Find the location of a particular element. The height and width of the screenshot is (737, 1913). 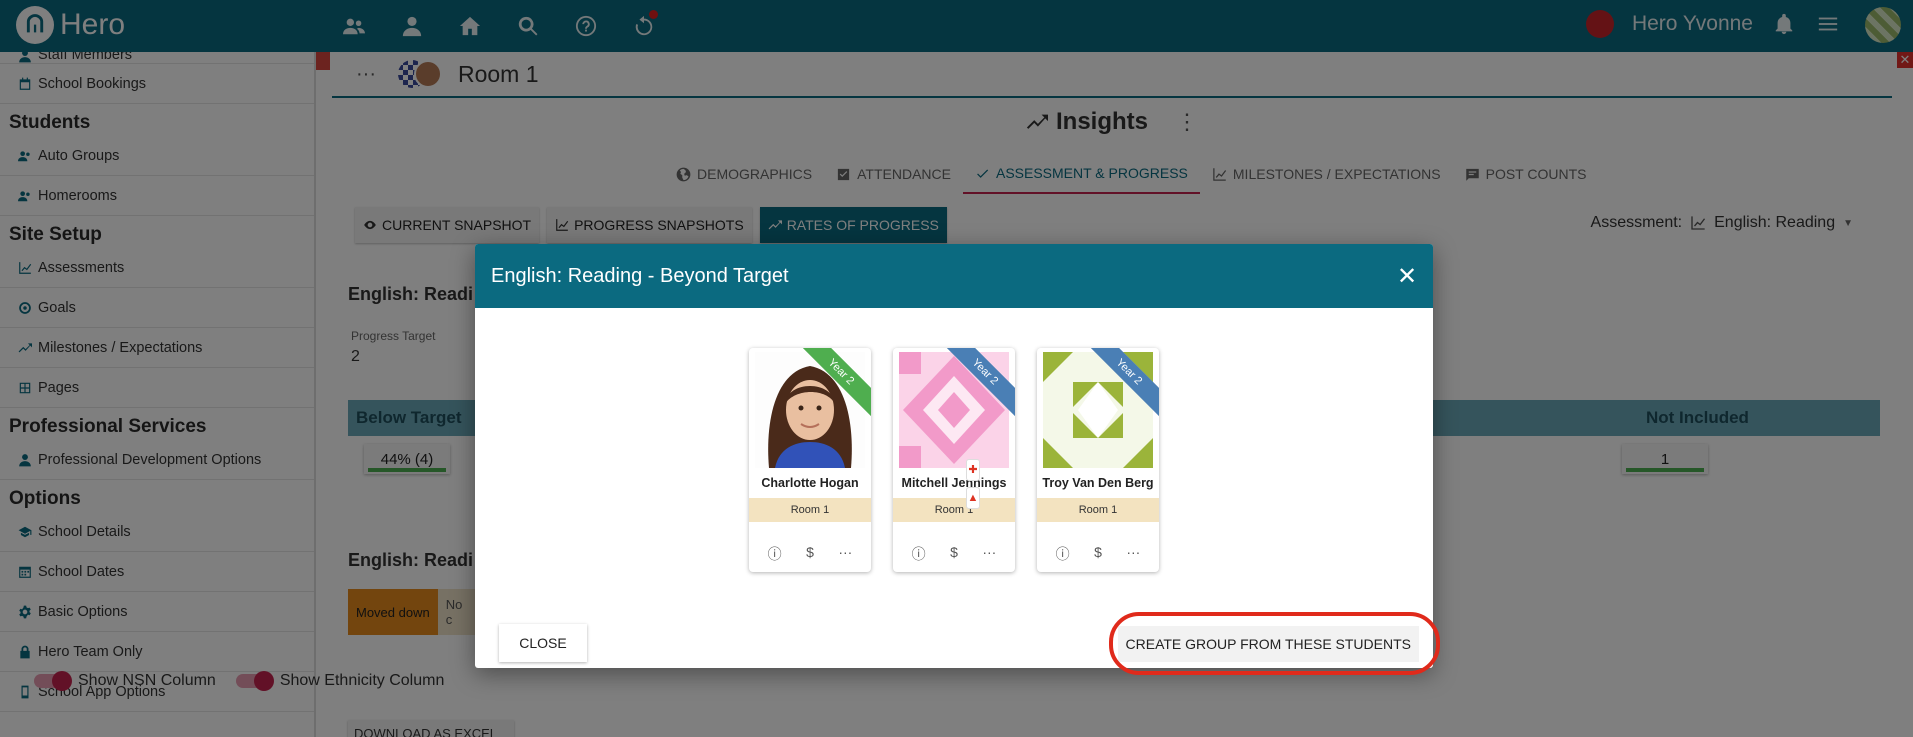

dialog-title: English: Reading - Beyond Target is located at coordinates (640, 275).